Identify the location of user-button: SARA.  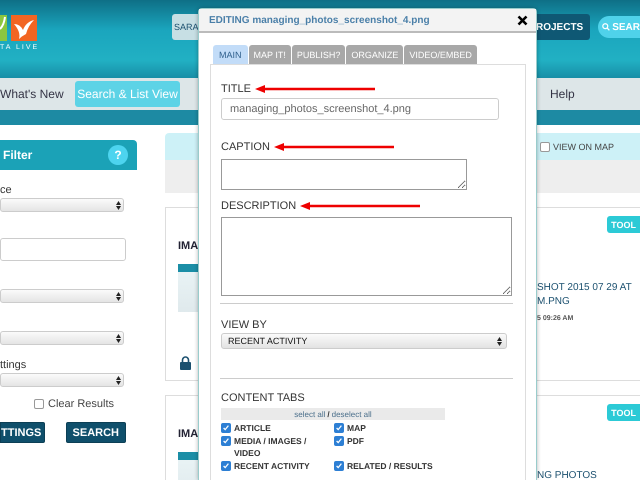
(185, 27).